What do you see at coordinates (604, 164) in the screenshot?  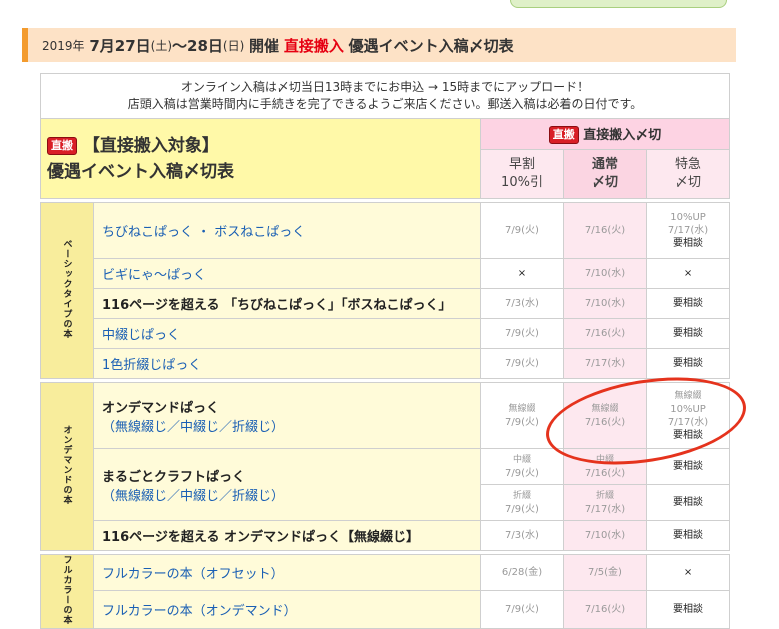 I see `col2-l1: 通常` at bounding box center [604, 164].